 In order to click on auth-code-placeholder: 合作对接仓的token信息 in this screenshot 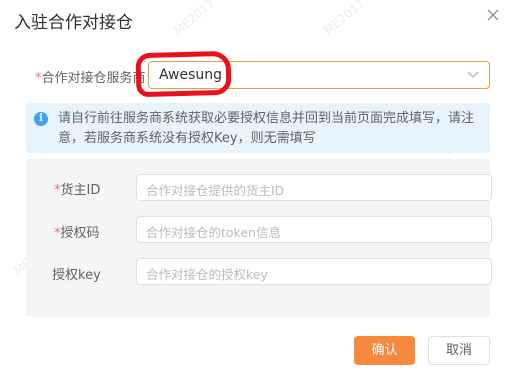, I will do `click(213, 232)`.